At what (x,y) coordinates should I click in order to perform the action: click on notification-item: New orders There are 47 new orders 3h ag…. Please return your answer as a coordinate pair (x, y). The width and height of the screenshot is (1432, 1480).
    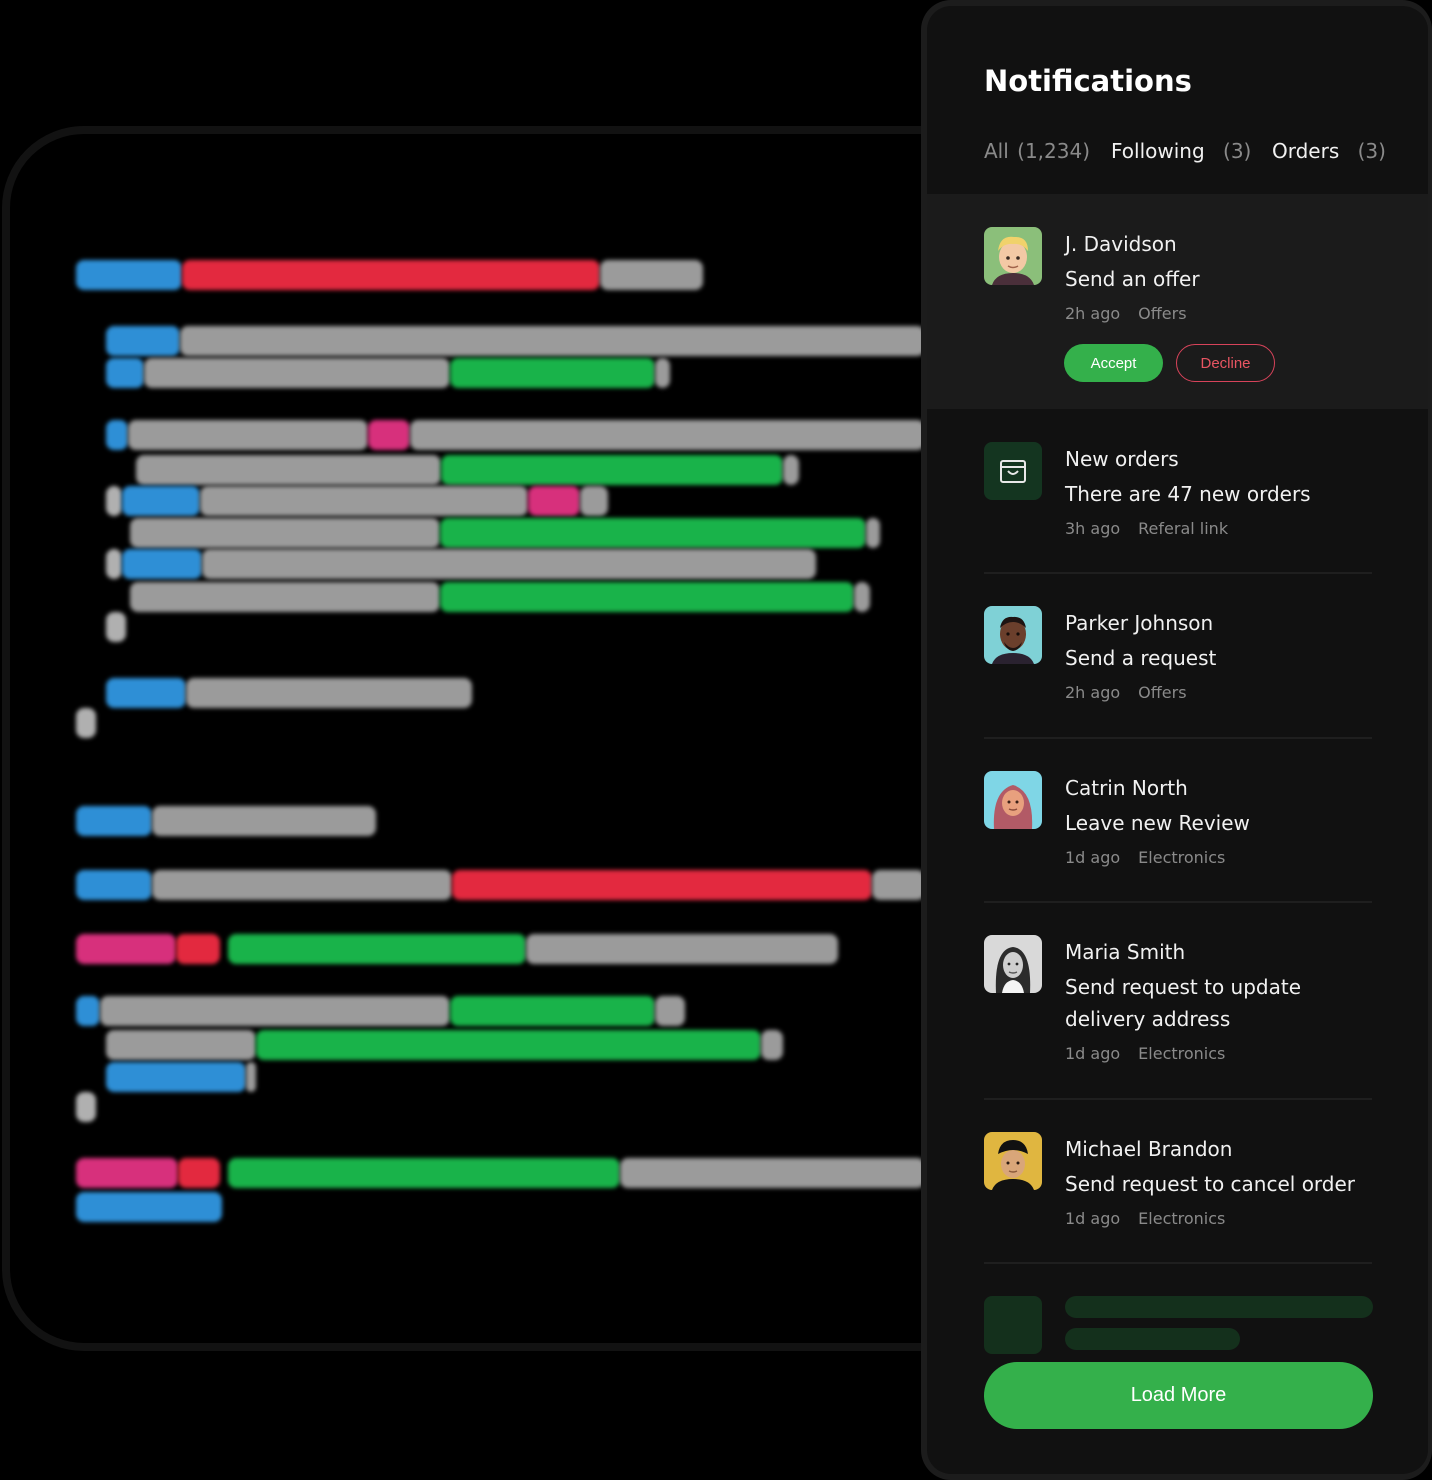
    Looking at the image, I should click on (1177, 491).